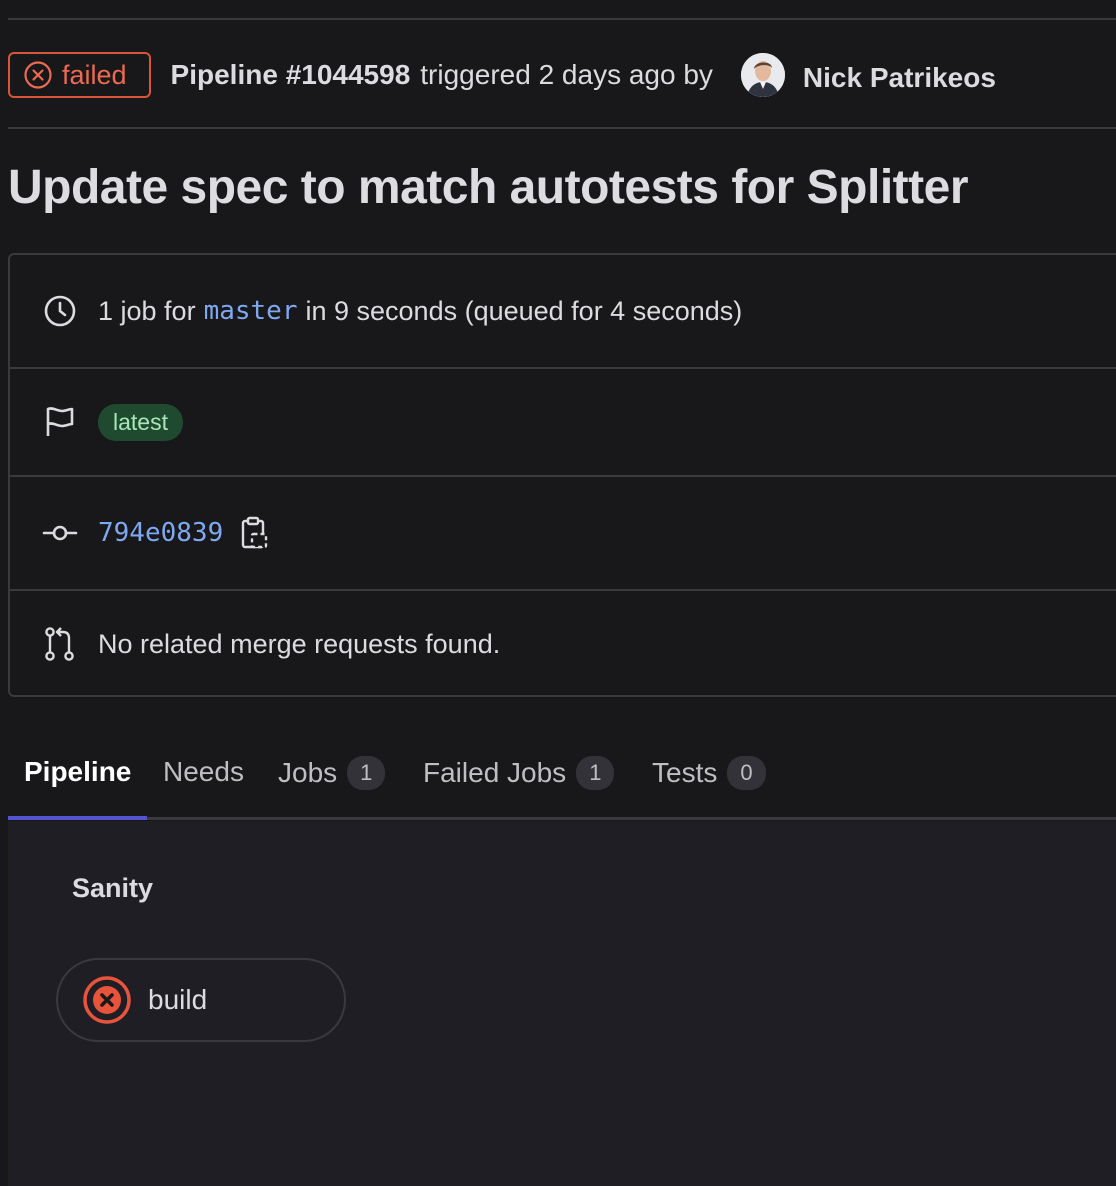 The width and height of the screenshot is (1116, 1186). Describe the element at coordinates (299, 643) in the screenshot. I see `merge-requests-text: No related merge requests found.` at that location.